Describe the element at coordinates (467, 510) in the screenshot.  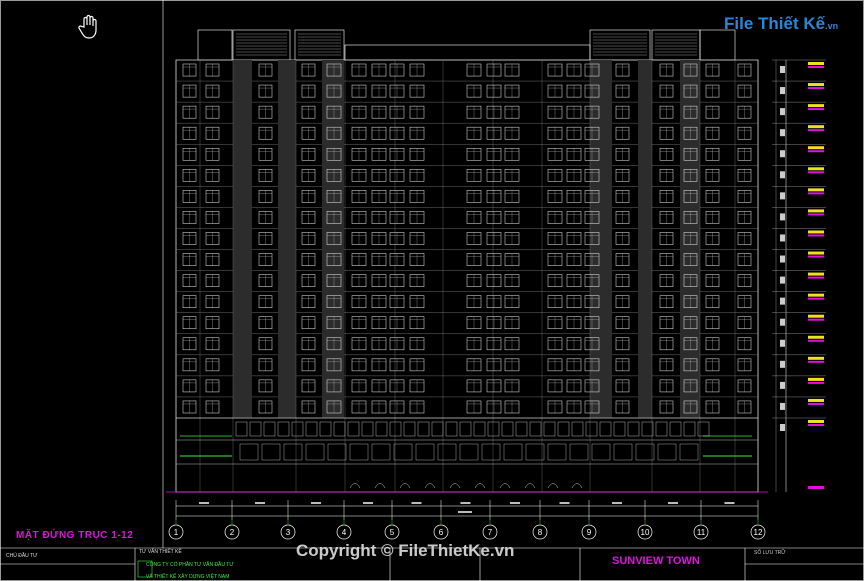
I see `dimension-lines` at that location.